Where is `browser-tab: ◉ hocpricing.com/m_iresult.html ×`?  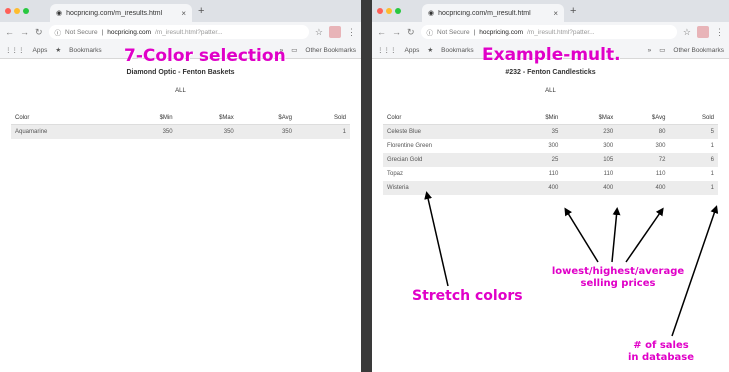 browser-tab: ◉ hocpricing.com/m_iresult.html × is located at coordinates (493, 13).